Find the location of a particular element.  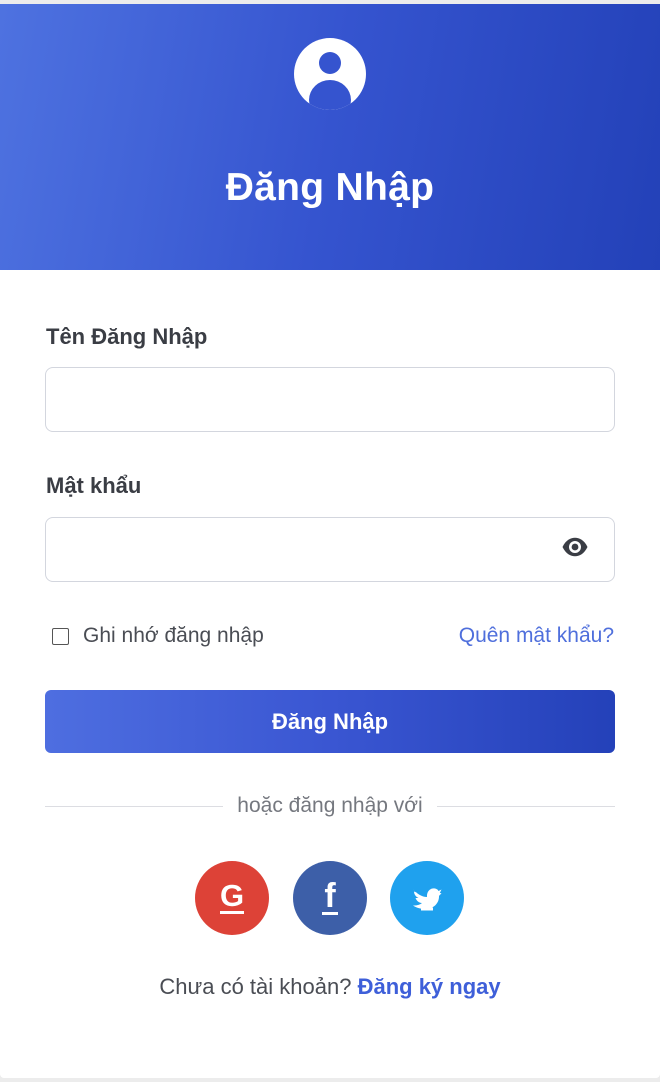

divider: hoặc đăng nhập với is located at coordinates (330, 806).